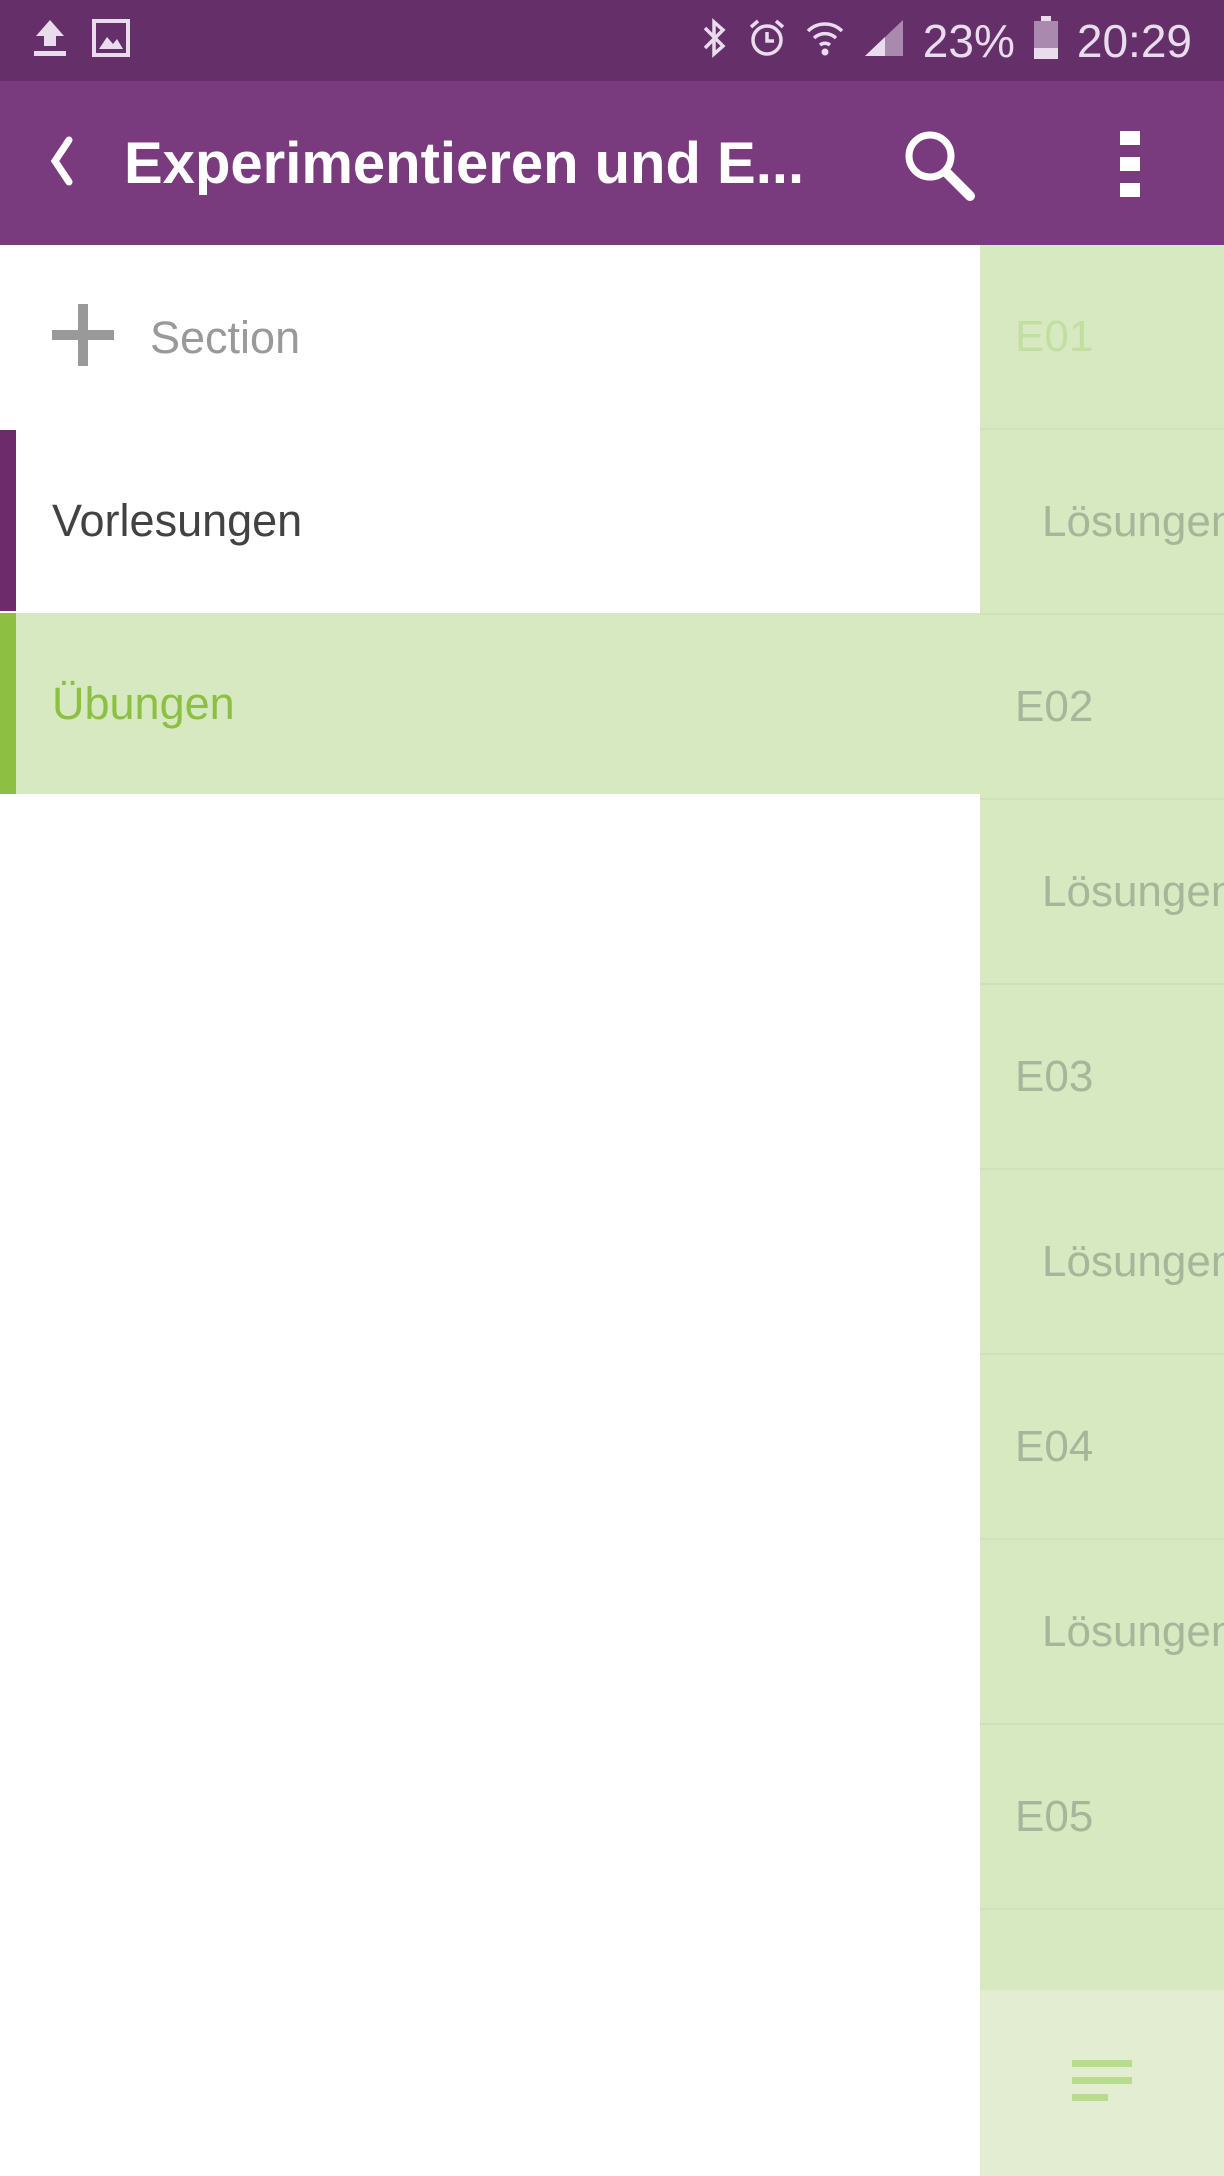 This screenshot has width=1224, height=2176. I want to click on page-item: E05, so click(1102, 1817).